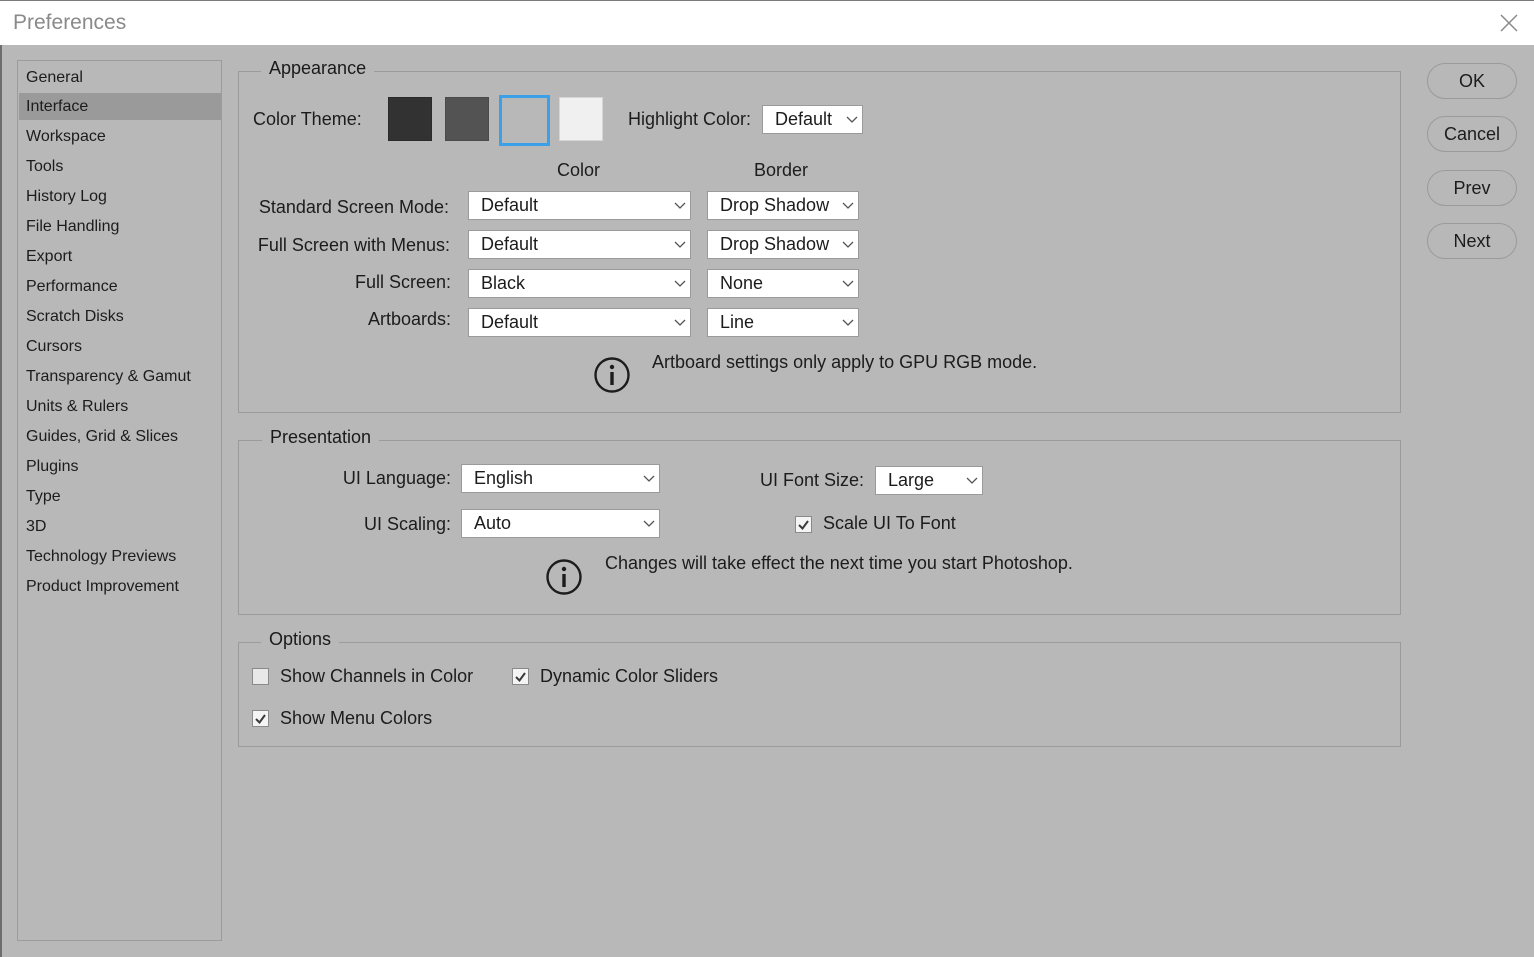 Image resolution: width=1534 pixels, height=957 pixels. What do you see at coordinates (321, 437) in the screenshot?
I see `presentation-title: Presentation` at bounding box center [321, 437].